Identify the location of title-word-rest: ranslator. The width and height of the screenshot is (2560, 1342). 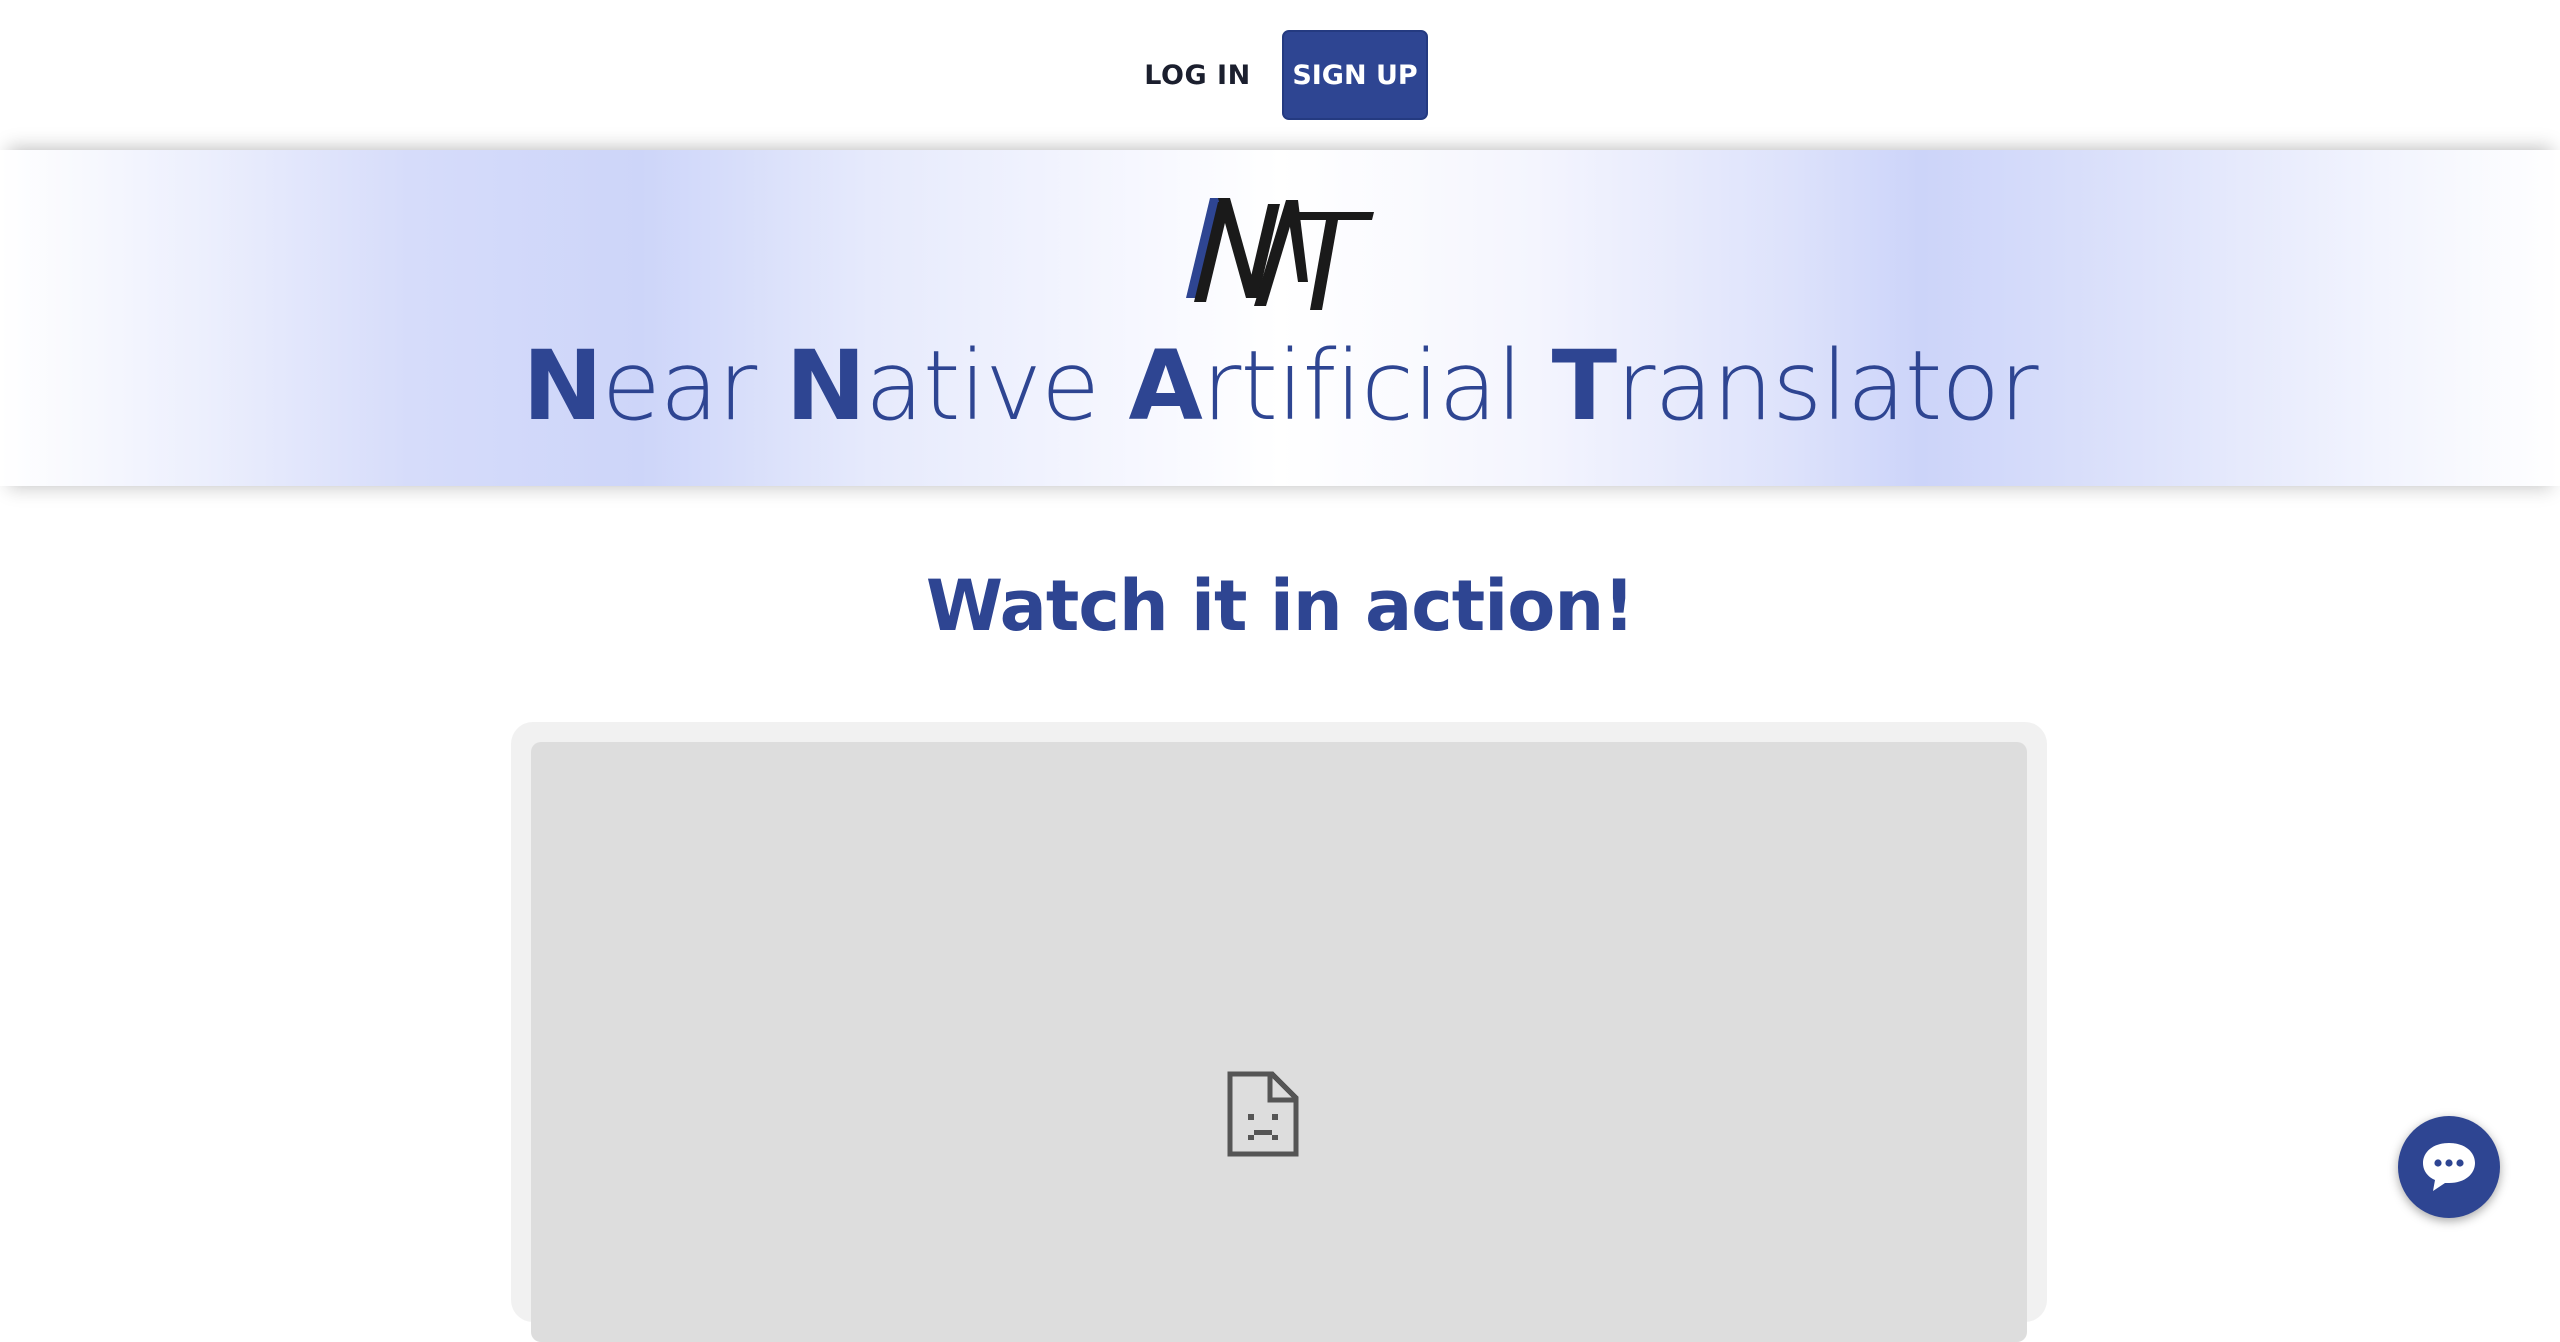
(1827, 386).